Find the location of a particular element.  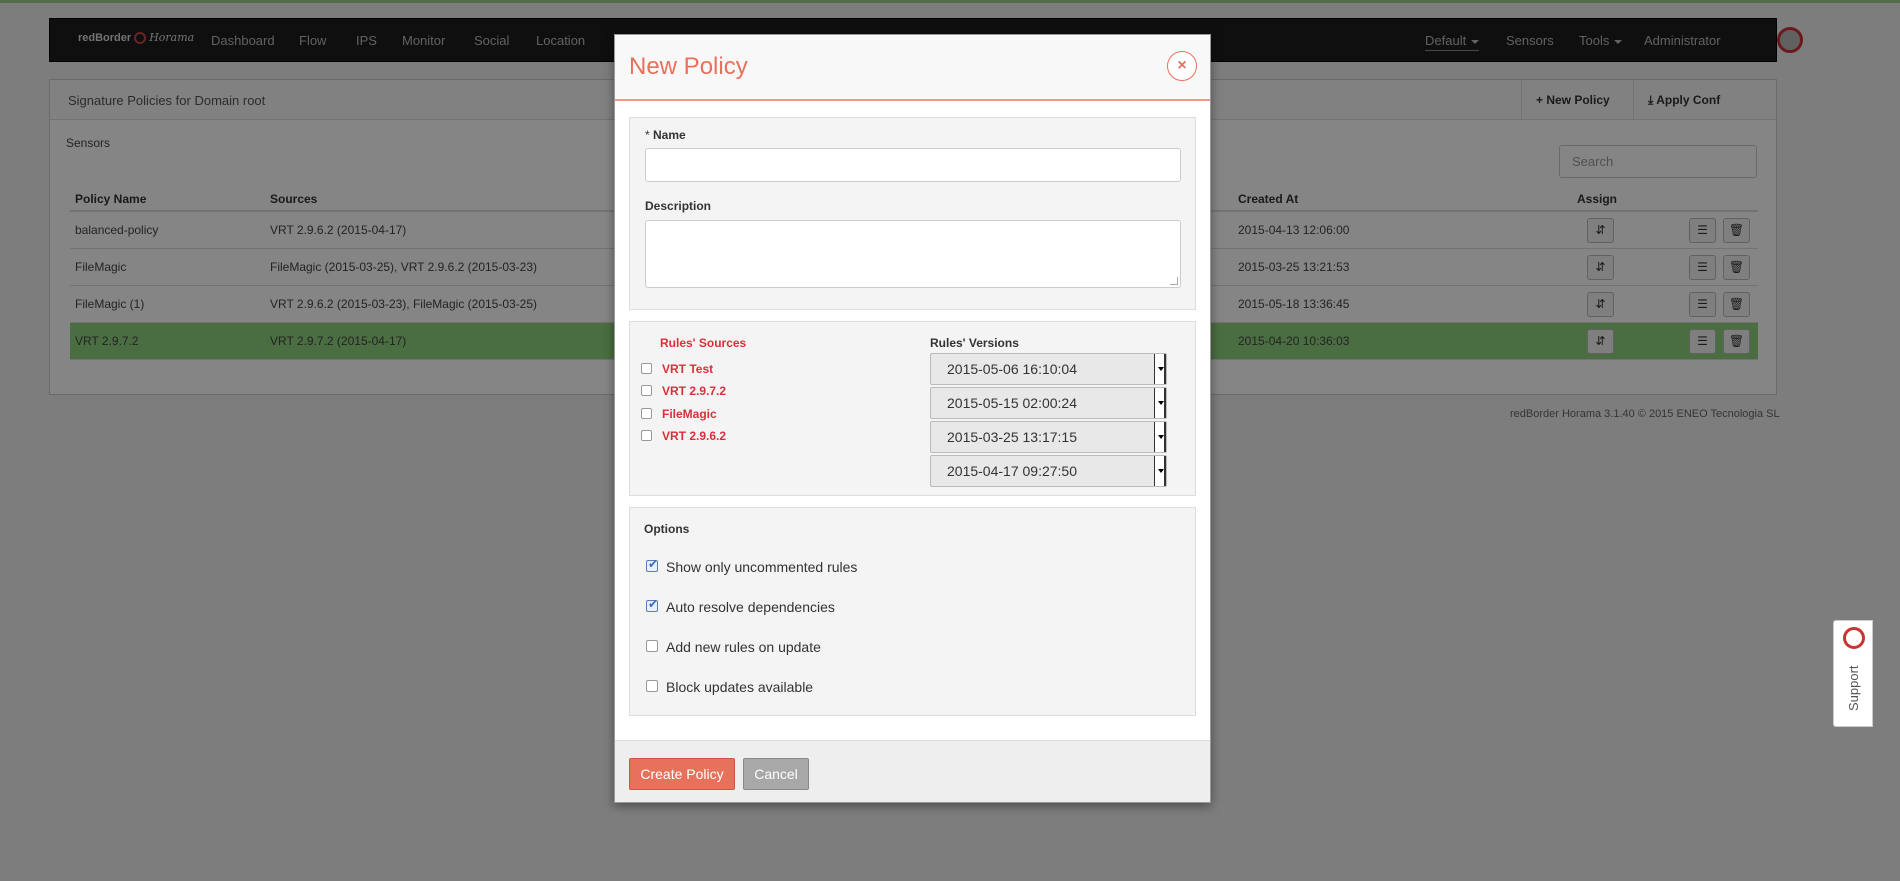

resize-handle-icon is located at coordinates (1174, 281).